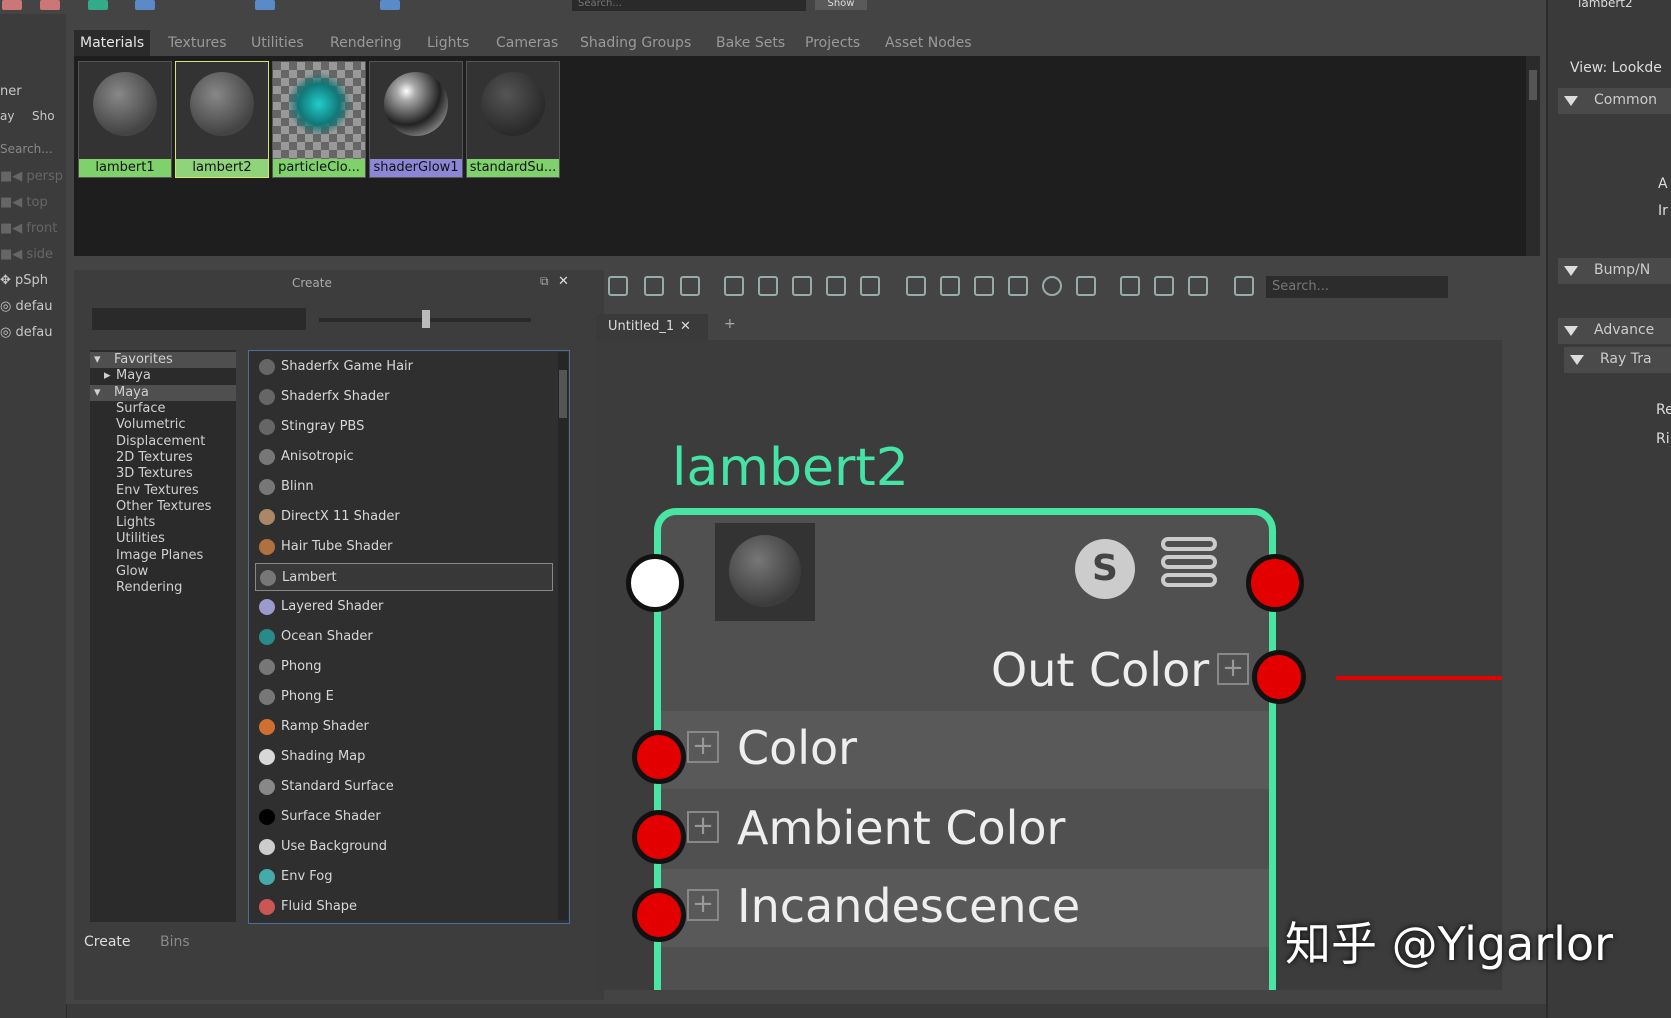 The height and width of the screenshot is (1018, 1671). Describe the element at coordinates (403, 757) in the screenshot. I see `node-list-item: Shading Map` at that location.